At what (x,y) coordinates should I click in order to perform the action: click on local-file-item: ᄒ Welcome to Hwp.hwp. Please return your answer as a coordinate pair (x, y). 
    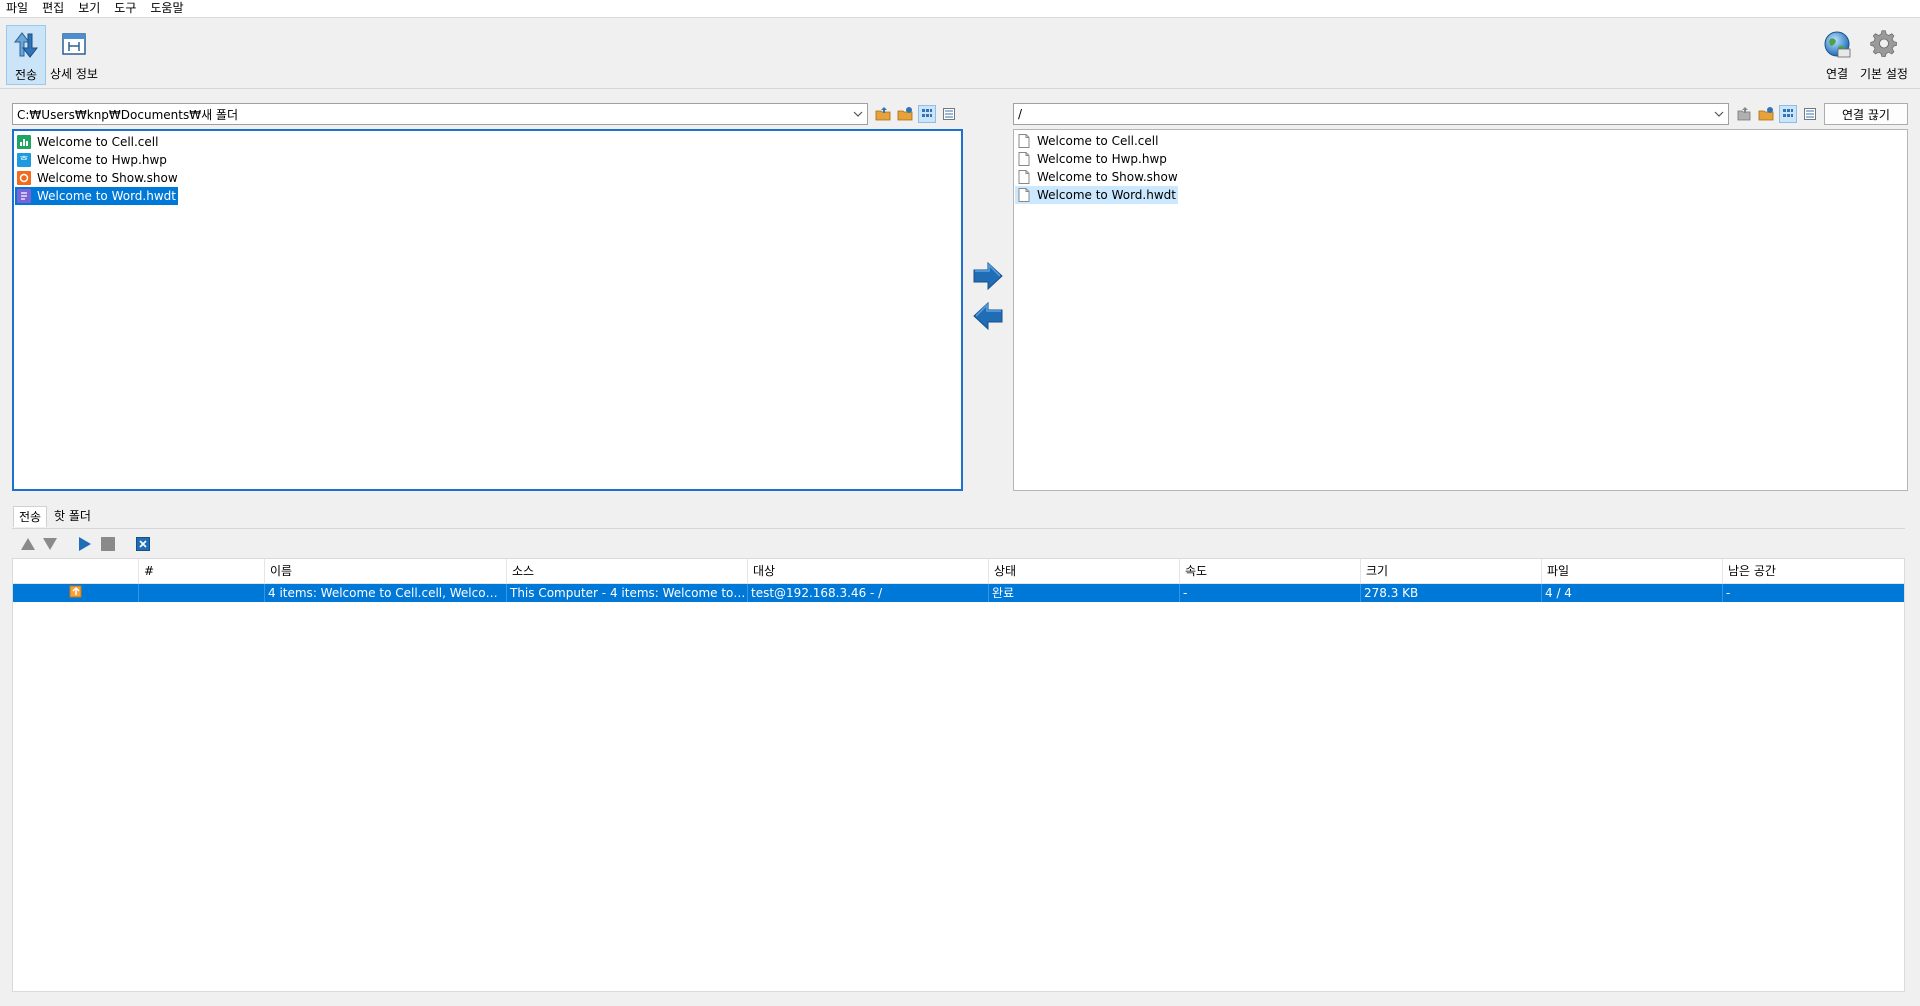
    Looking at the image, I should click on (92, 160).